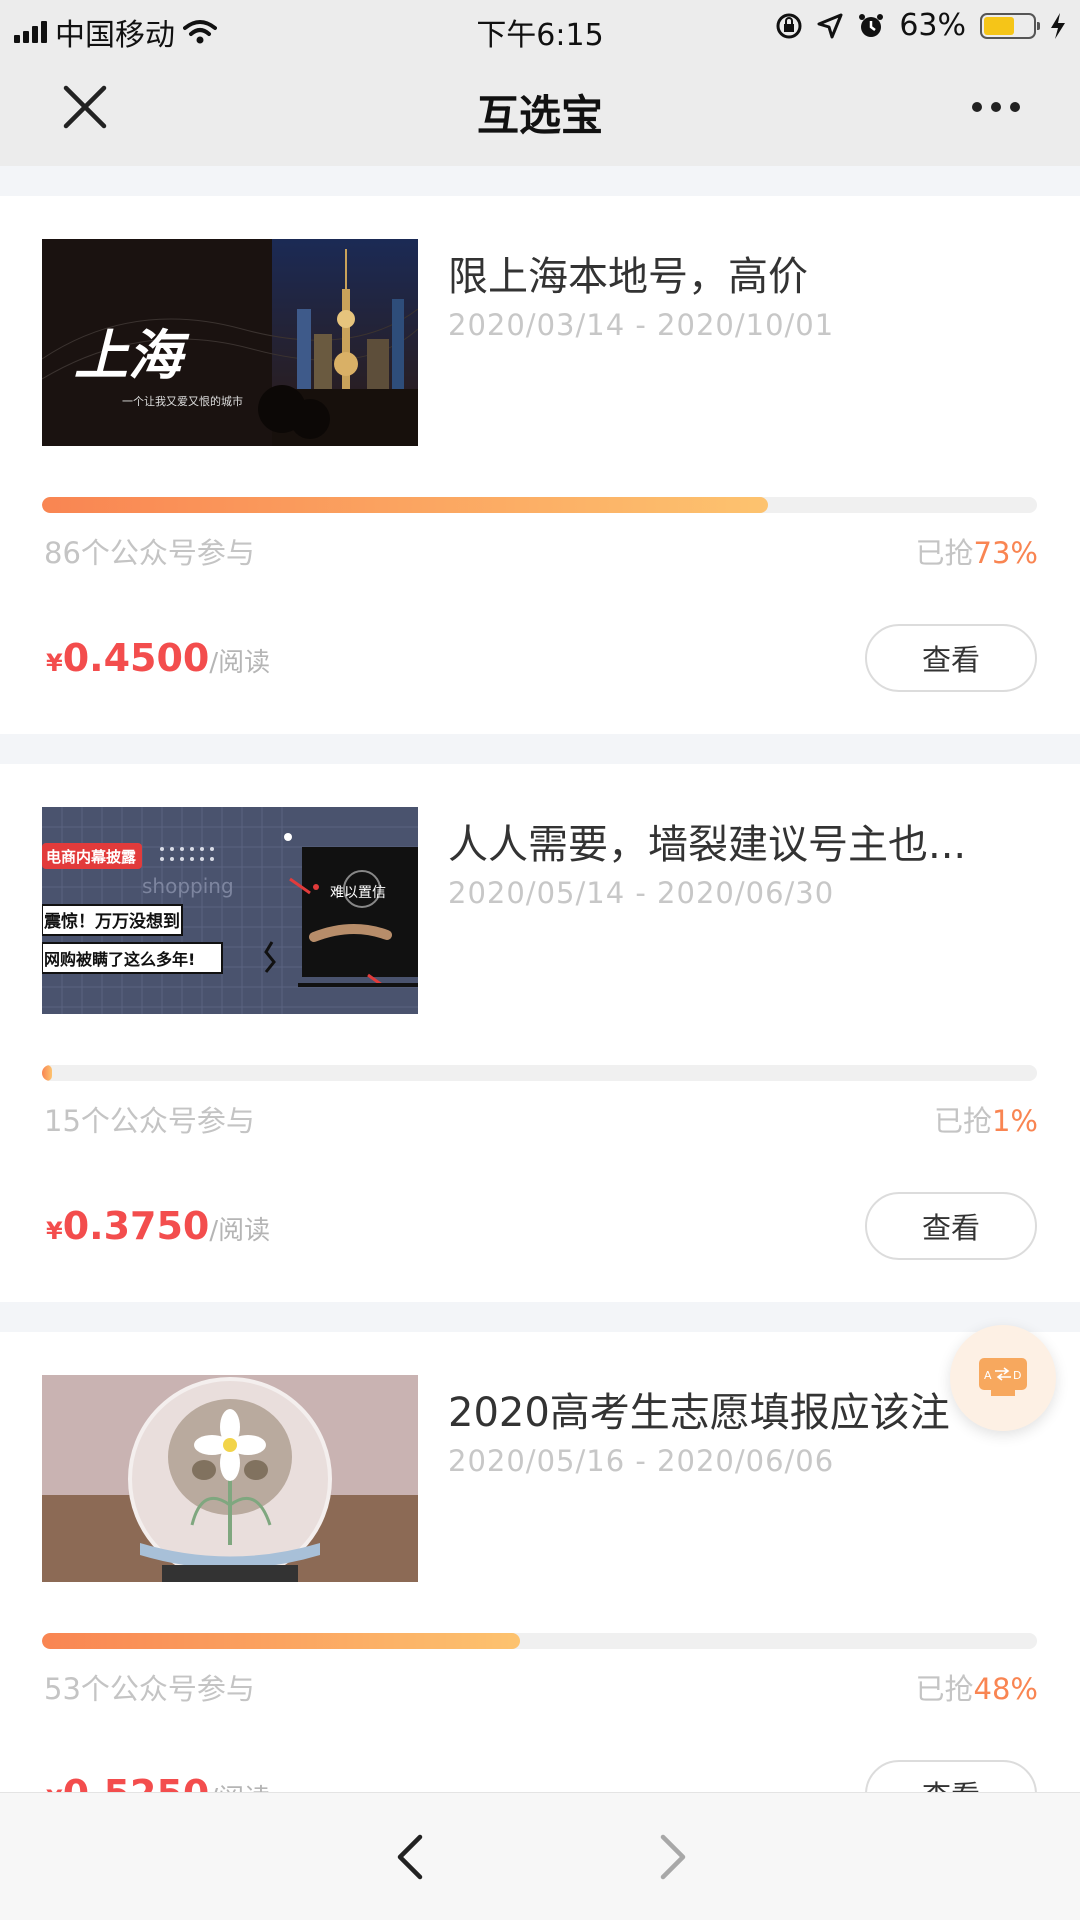 Image resolution: width=1080 pixels, height=1920 pixels. I want to click on nav-bar: 互选宝, so click(540, 110).